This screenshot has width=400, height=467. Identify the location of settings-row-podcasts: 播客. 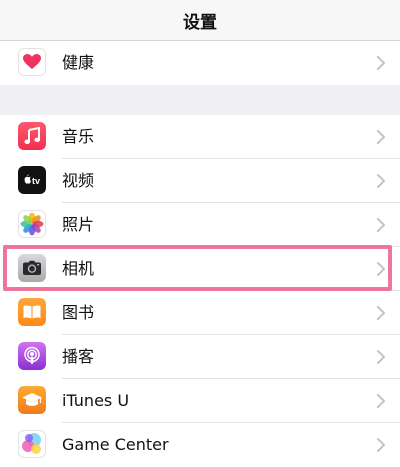
(200, 357).